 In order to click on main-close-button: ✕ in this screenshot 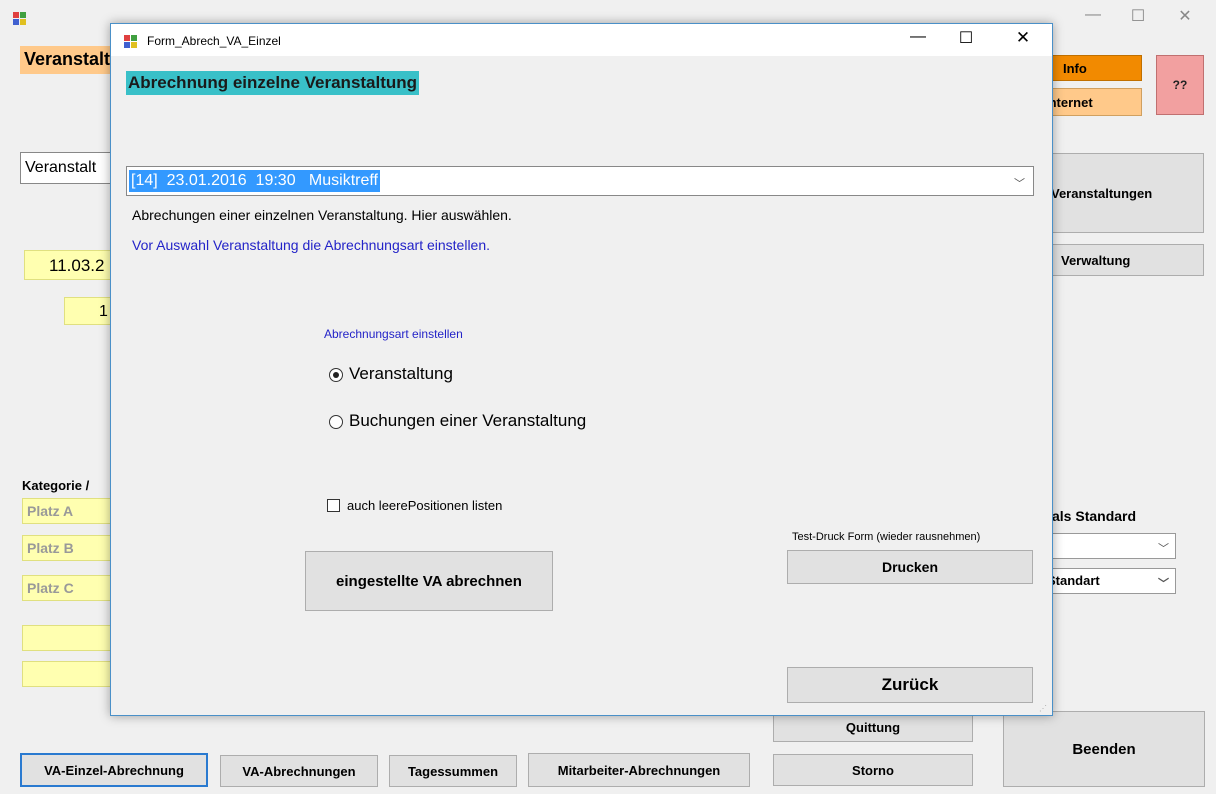, I will do `click(1185, 18)`.